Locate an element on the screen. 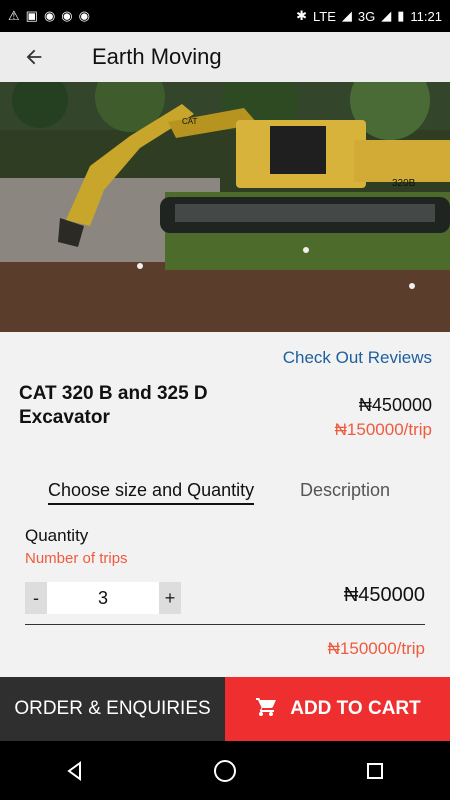 This screenshot has width=450, height=800. increase-quantity-button: + is located at coordinates (170, 598).